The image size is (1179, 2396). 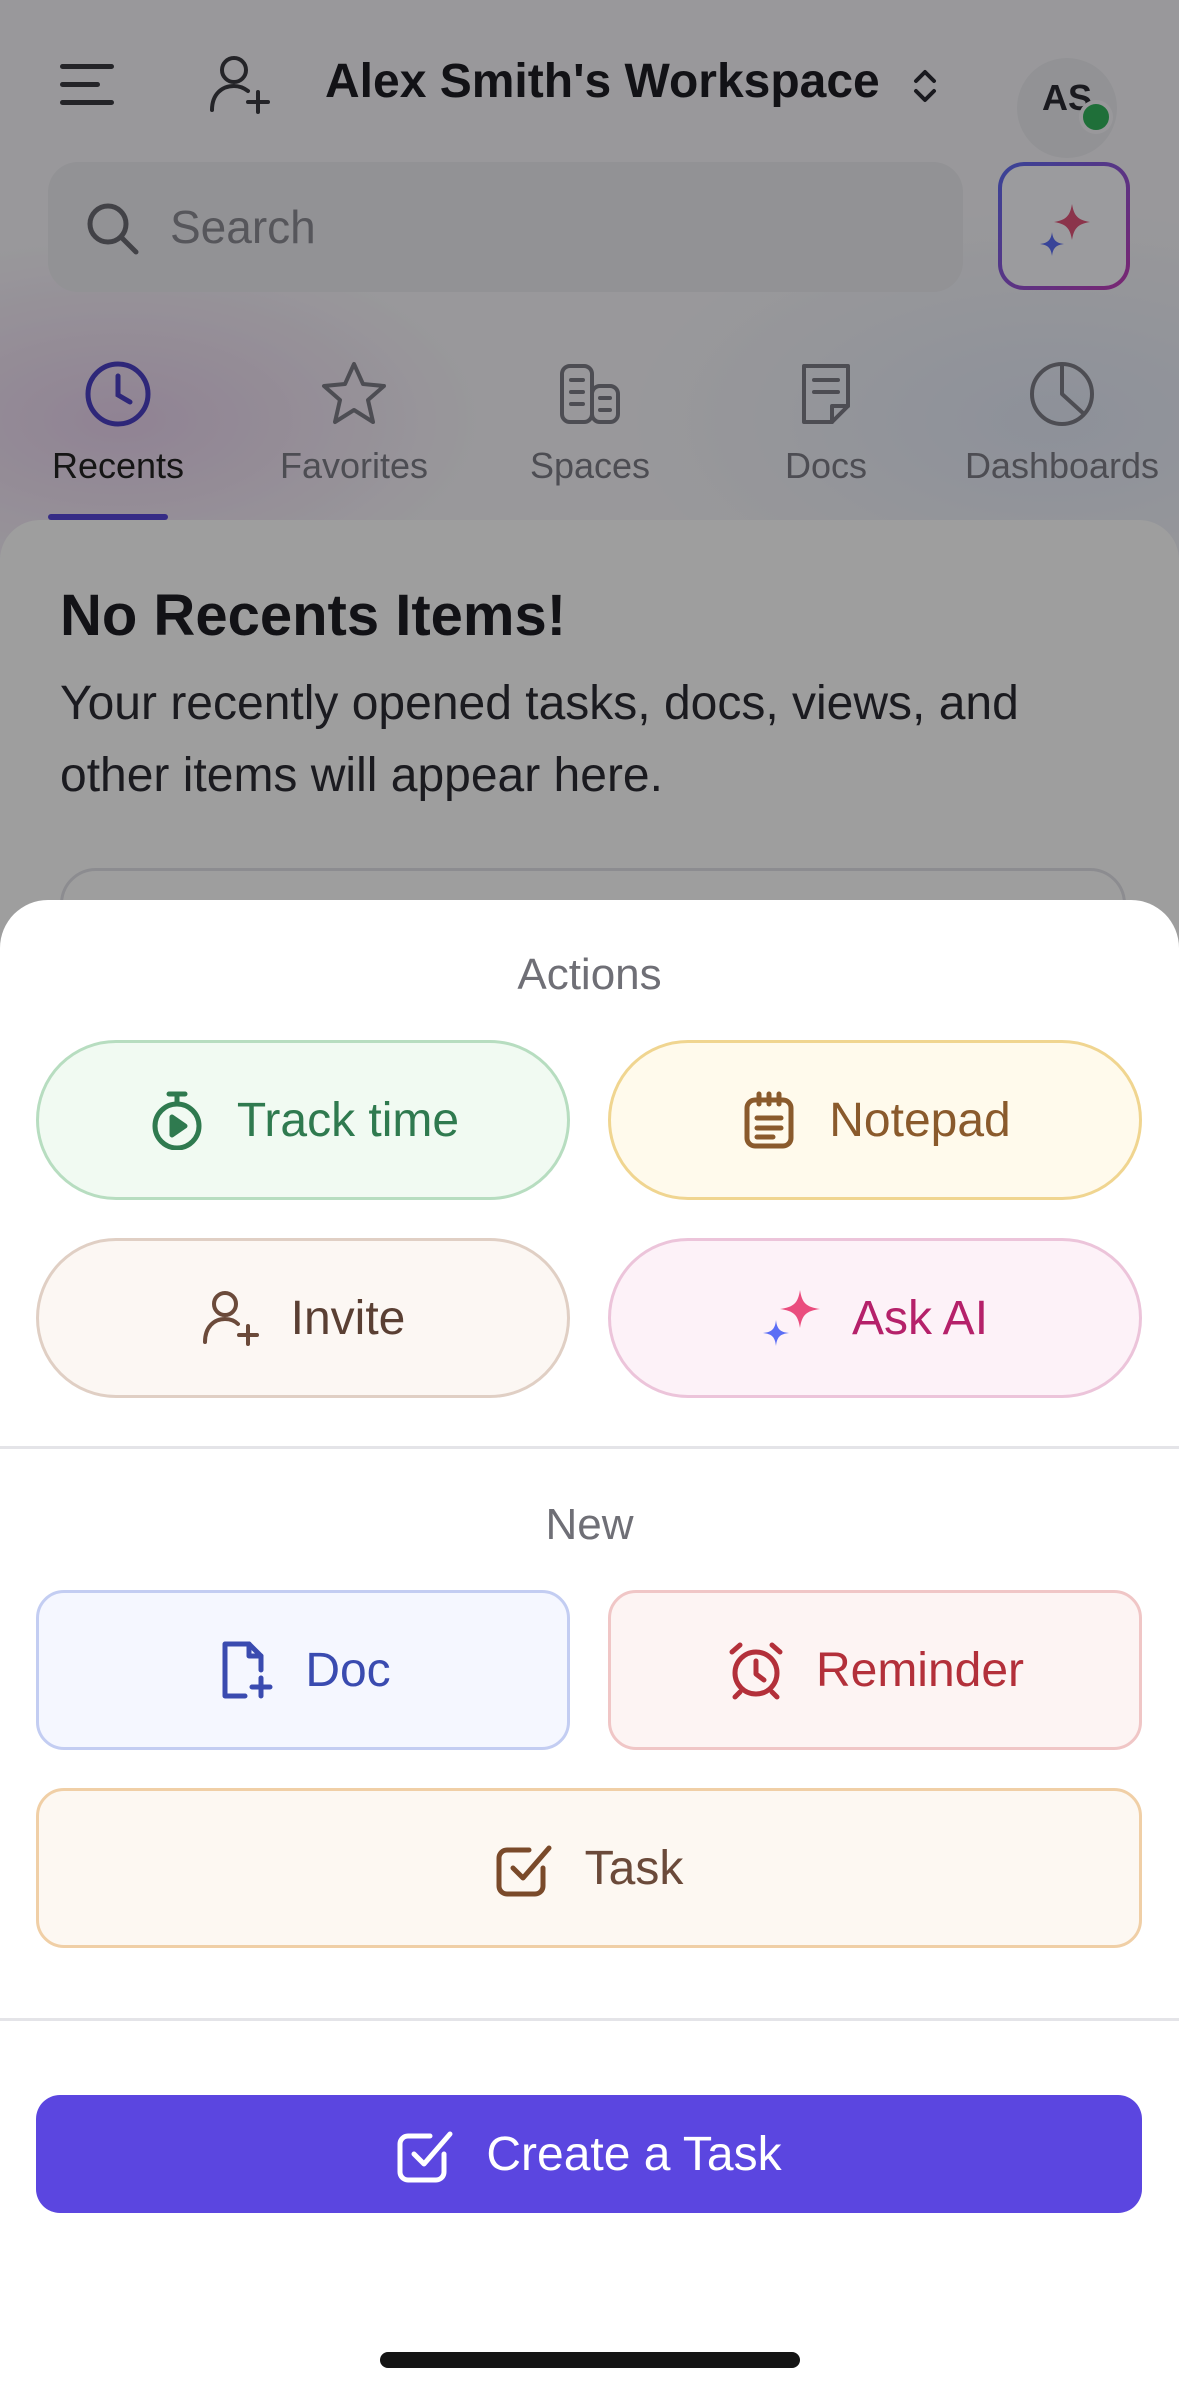 I want to click on invite-label: Invite, so click(x=348, y=1318).